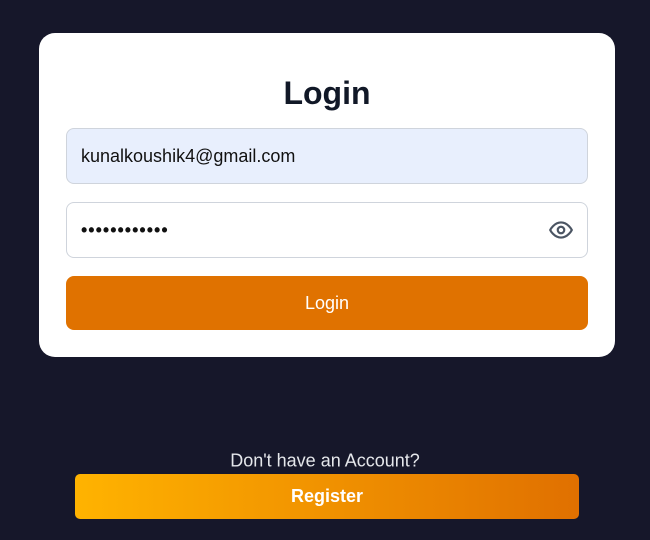 The width and height of the screenshot is (650, 540). Describe the element at coordinates (327, 93) in the screenshot. I see `login-title: Login` at that location.